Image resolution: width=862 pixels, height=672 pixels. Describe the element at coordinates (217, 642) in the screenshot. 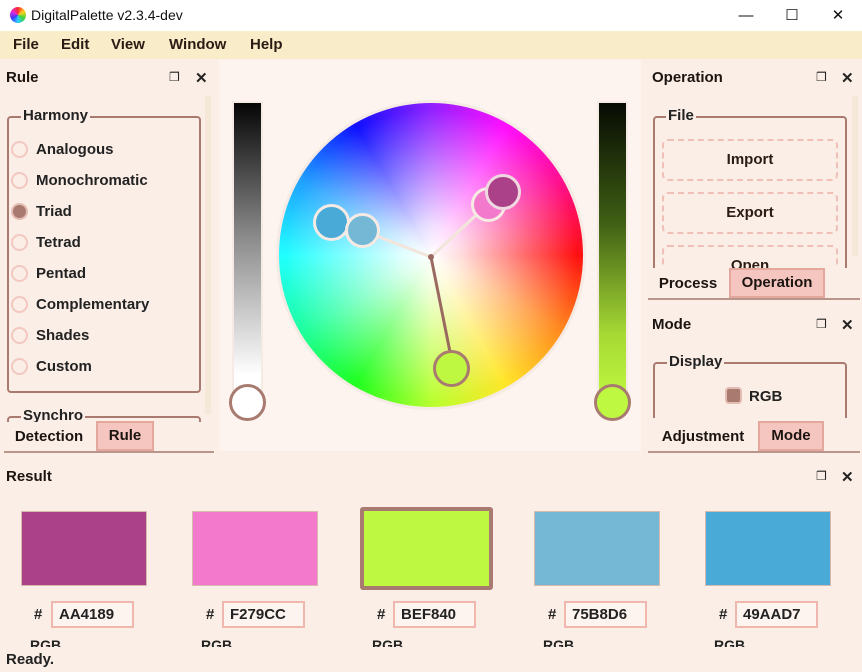

I see `rgb-label-2: RGB` at that location.